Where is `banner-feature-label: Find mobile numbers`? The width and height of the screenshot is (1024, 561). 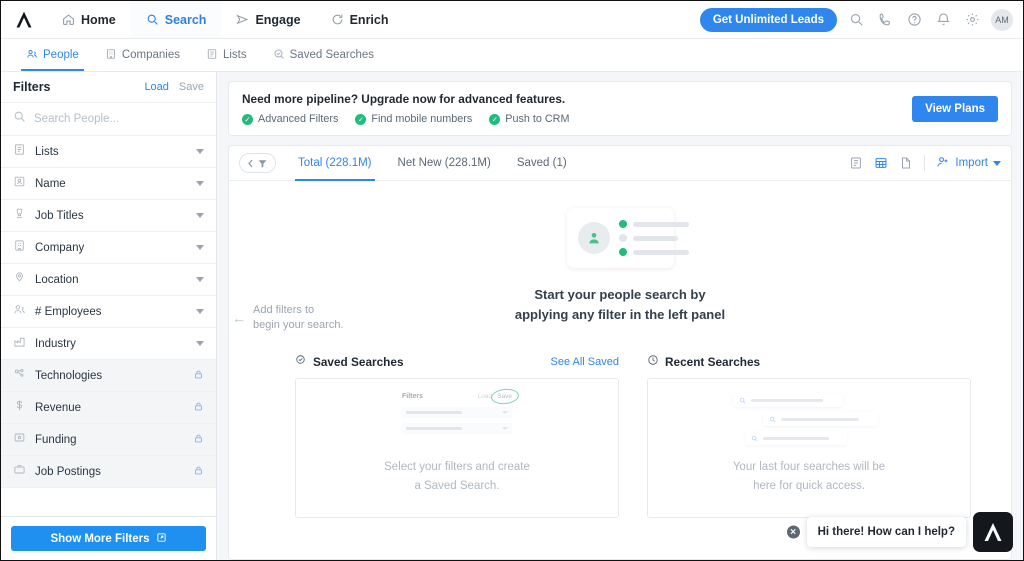 banner-feature-label: Find mobile numbers is located at coordinates (422, 119).